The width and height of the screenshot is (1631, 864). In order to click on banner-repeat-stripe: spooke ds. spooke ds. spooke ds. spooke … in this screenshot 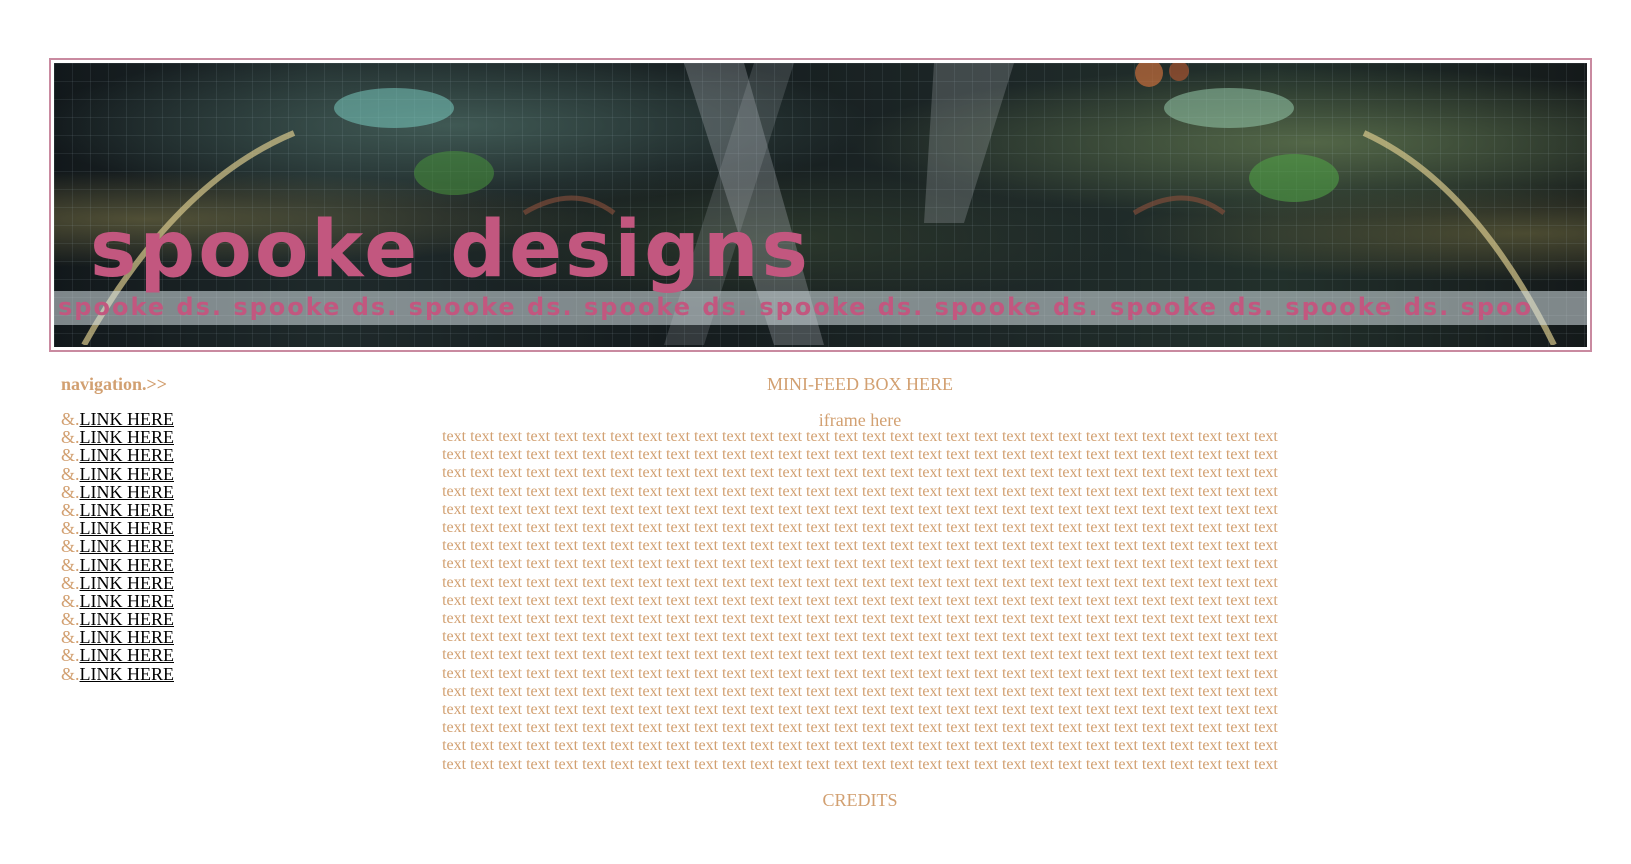, I will do `click(820, 308)`.